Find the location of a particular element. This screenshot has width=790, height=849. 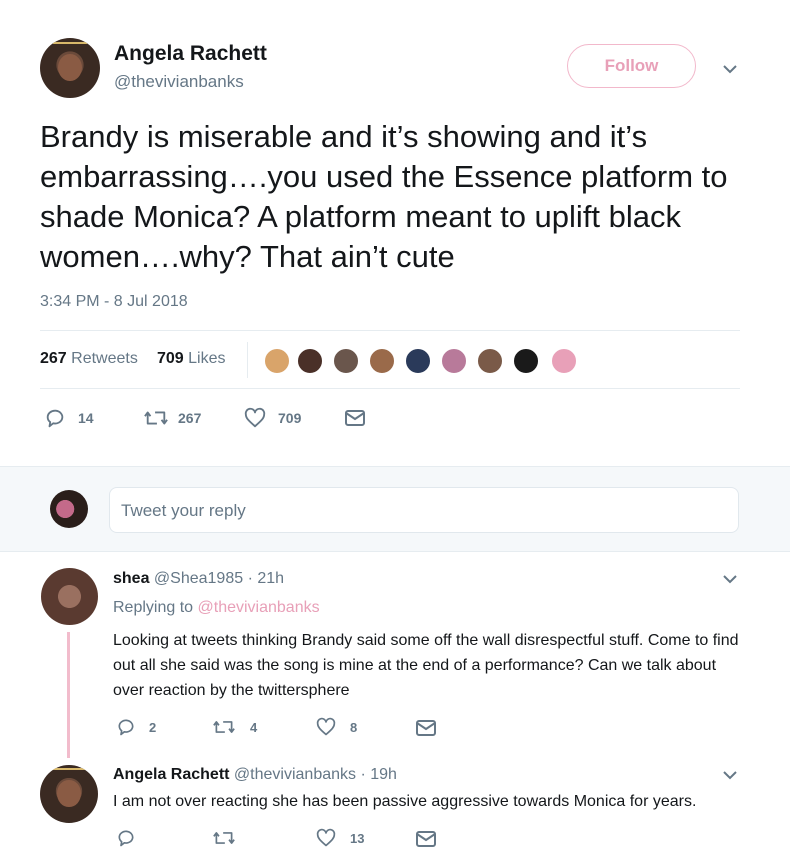

stats-separator is located at coordinates (247, 360).